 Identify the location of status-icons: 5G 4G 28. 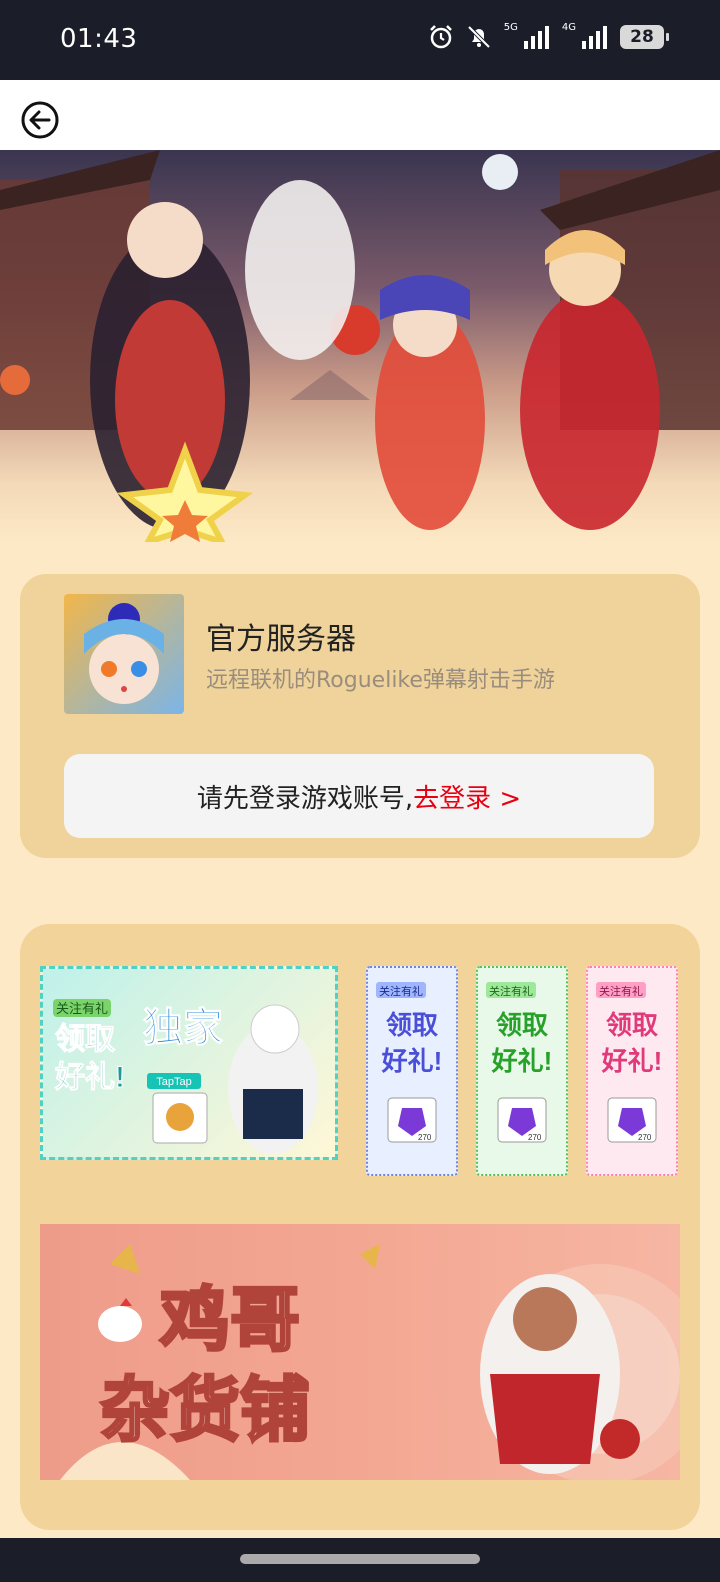
(548, 35).